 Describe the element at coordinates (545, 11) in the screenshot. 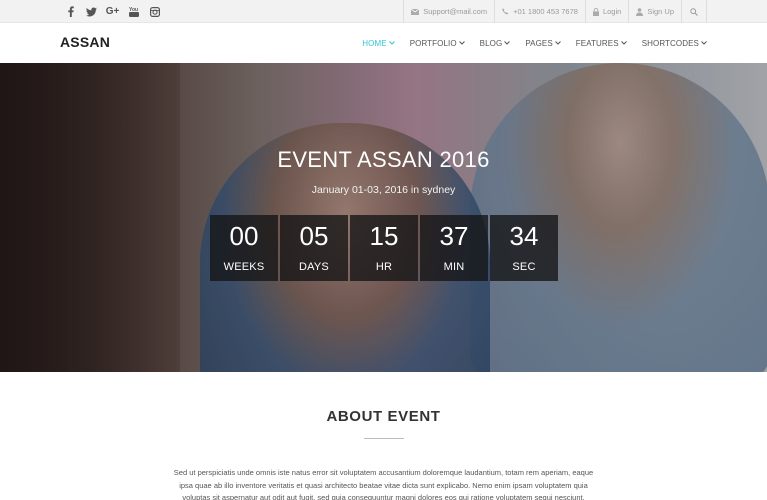

I see `support-phone-text: +01 1800 453 7678` at that location.